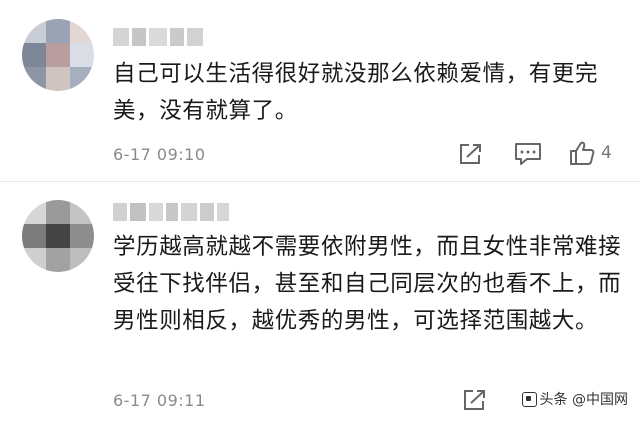  What do you see at coordinates (529, 399) in the screenshot?
I see `toutiao-logo-icon` at bounding box center [529, 399].